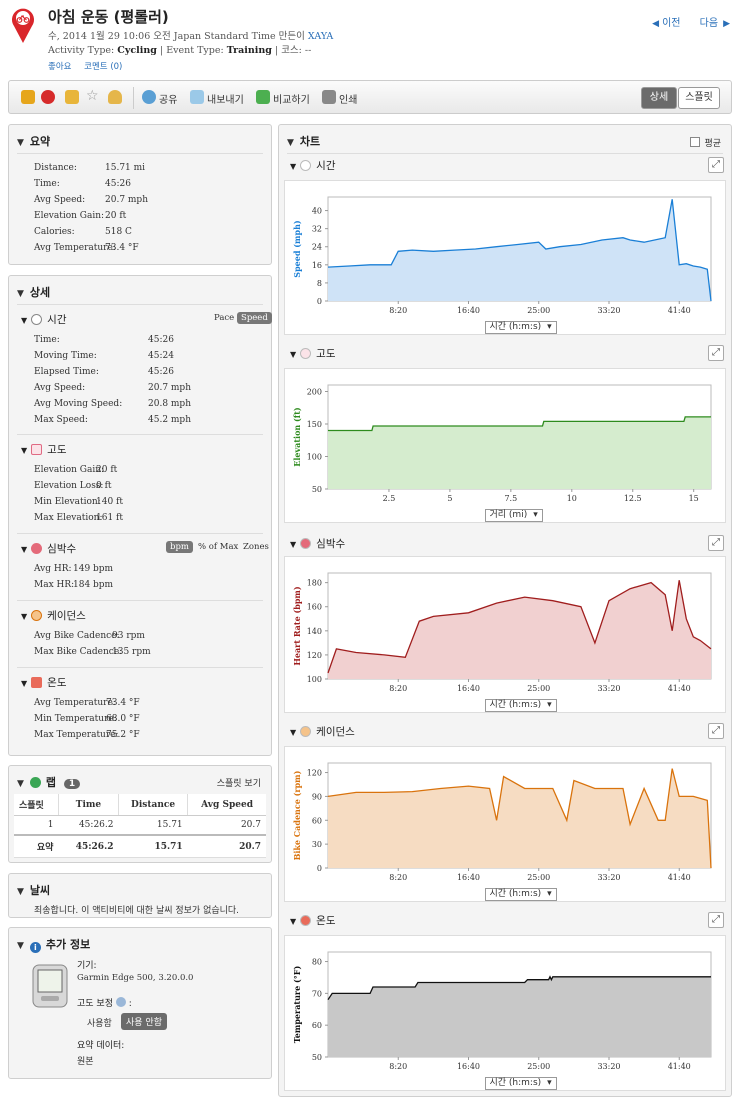 Image resolution: width=740 pixels, height=1105 pixels. What do you see at coordinates (513, 515) in the screenshot?
I see `x-axis-select: 거리 (mi) ▾` at bounding box center [513, 515].